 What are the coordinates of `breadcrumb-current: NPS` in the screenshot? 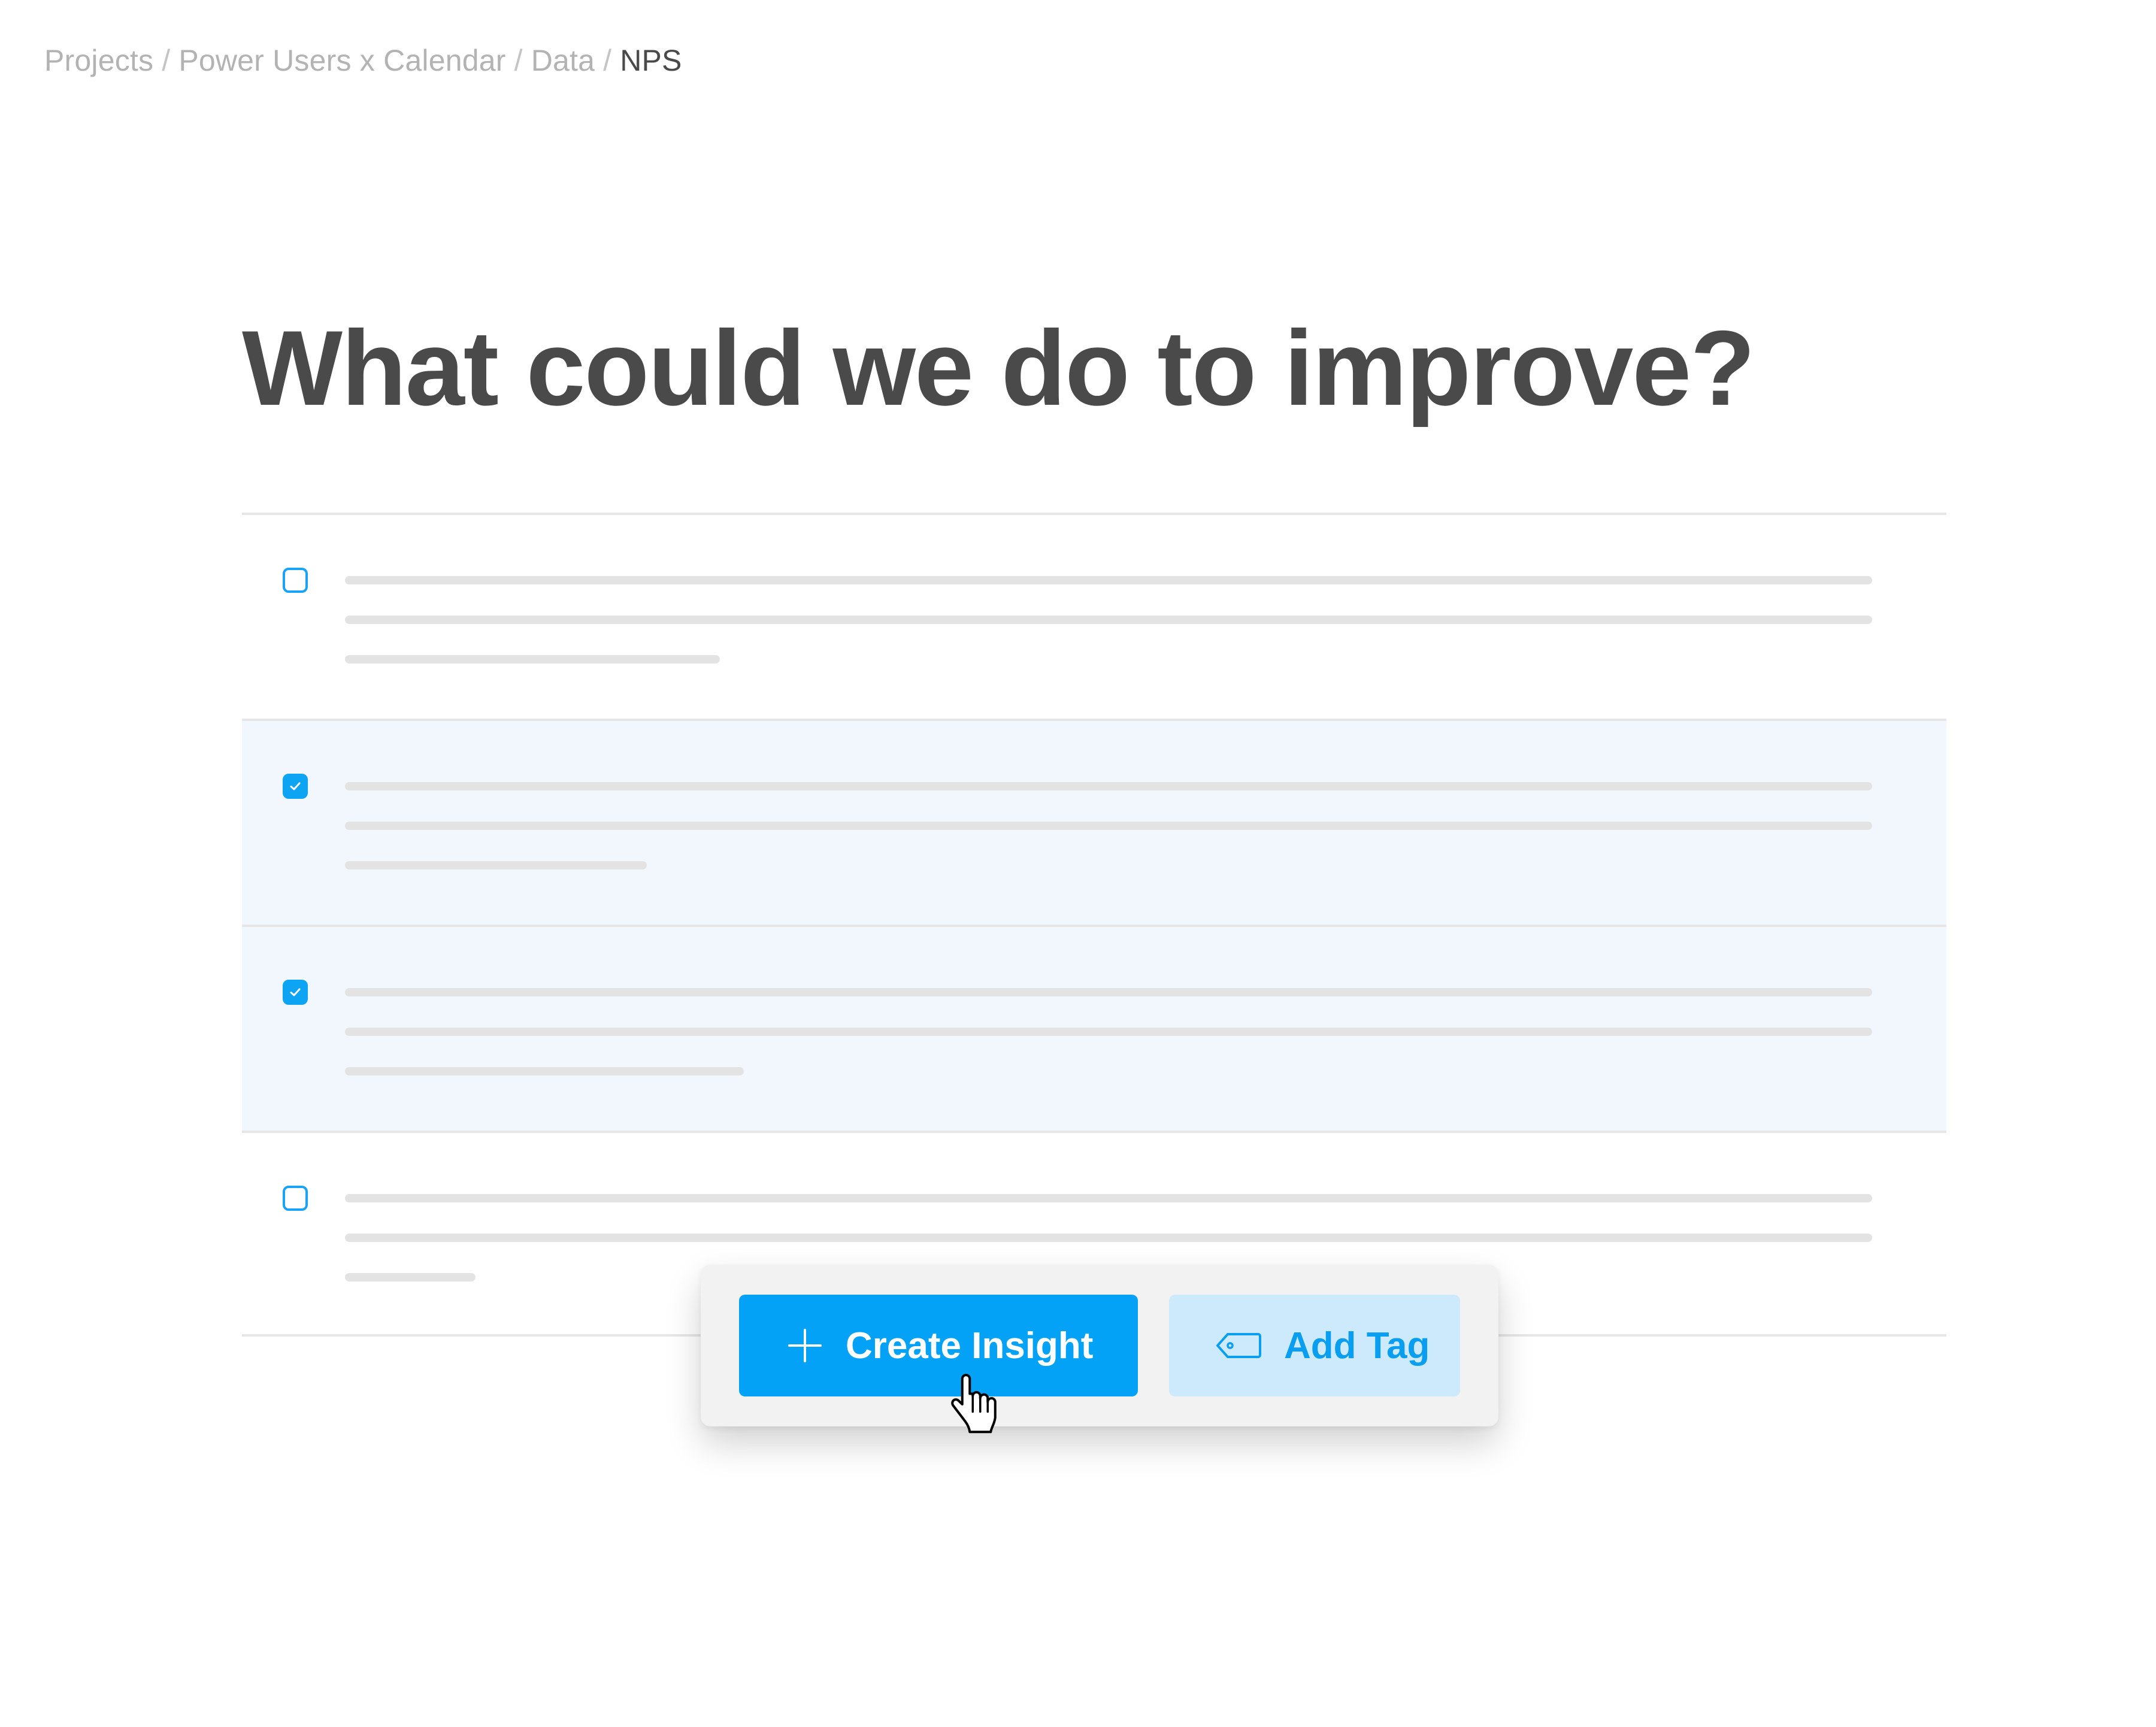 It's located at (651, 60).